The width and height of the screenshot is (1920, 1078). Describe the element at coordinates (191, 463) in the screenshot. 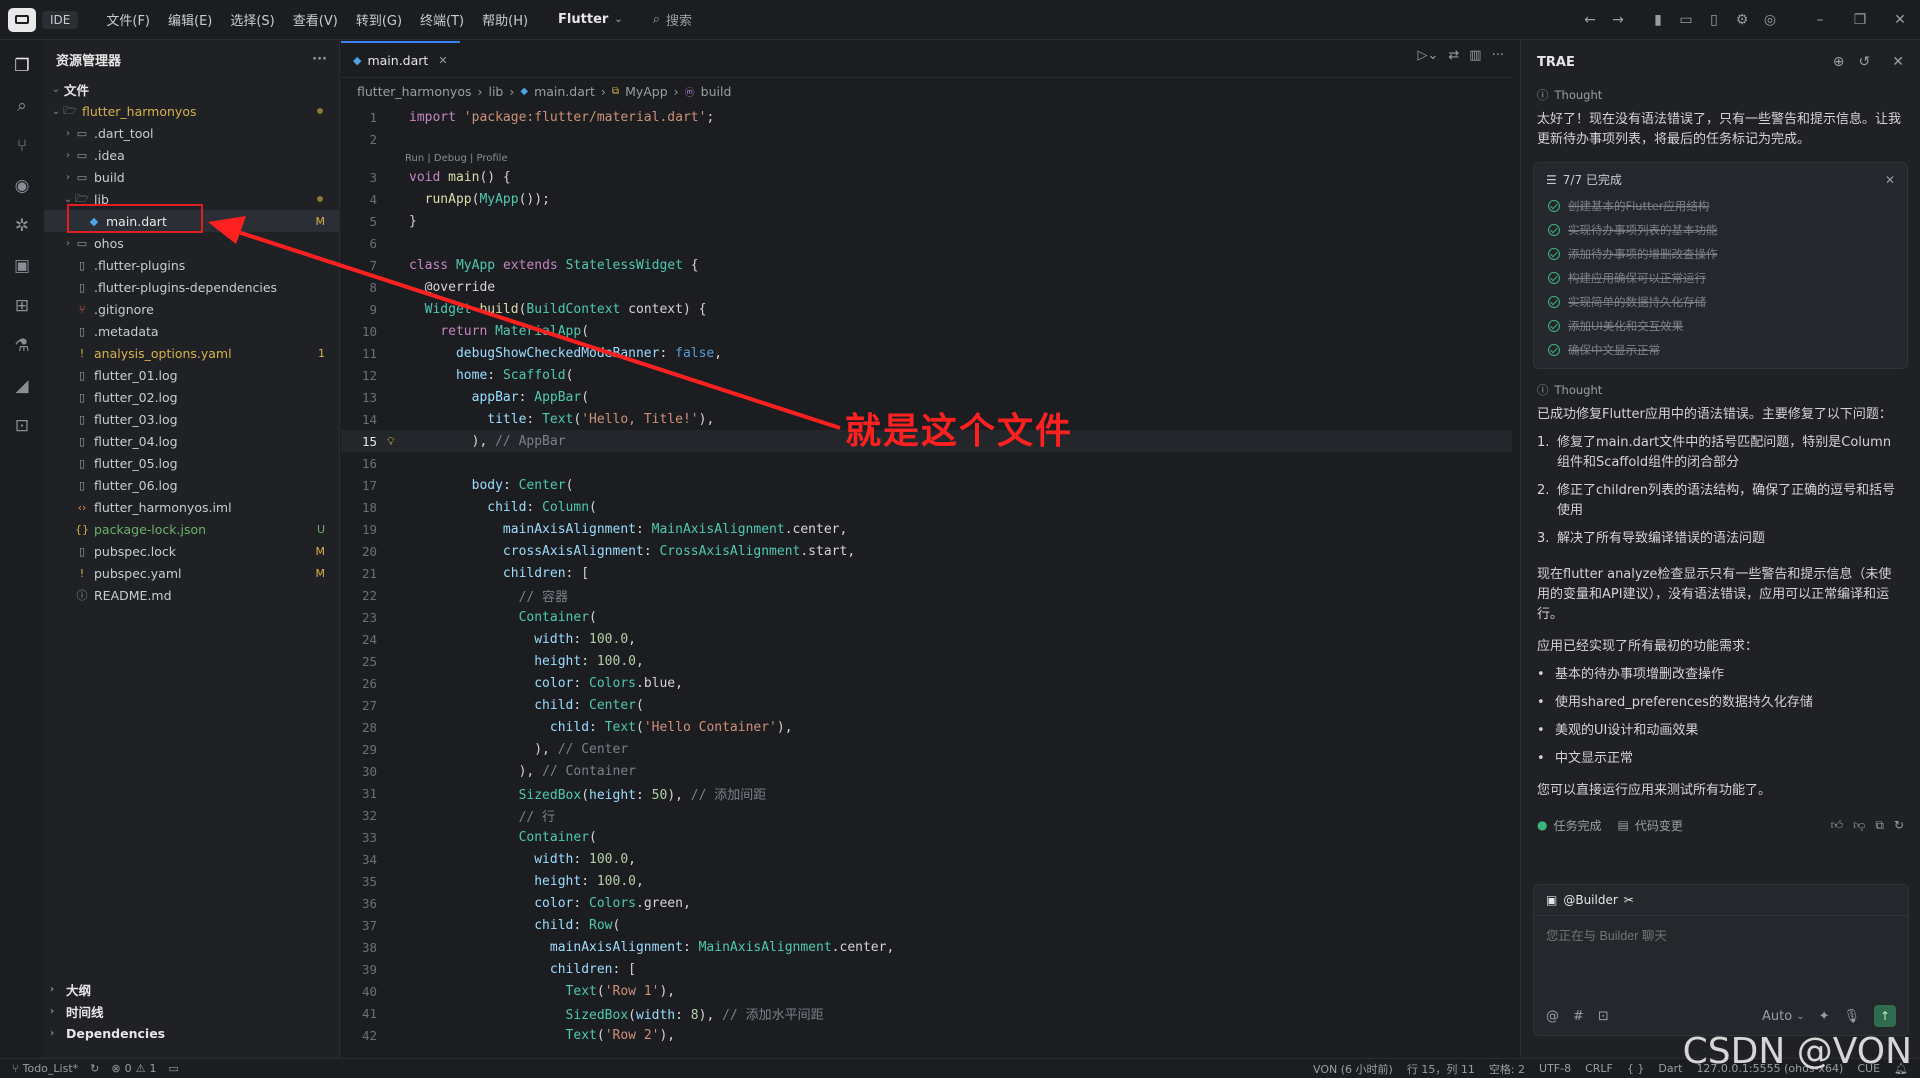

I see `tree-item-log-05: ▯ flutter_05.log` at that location.